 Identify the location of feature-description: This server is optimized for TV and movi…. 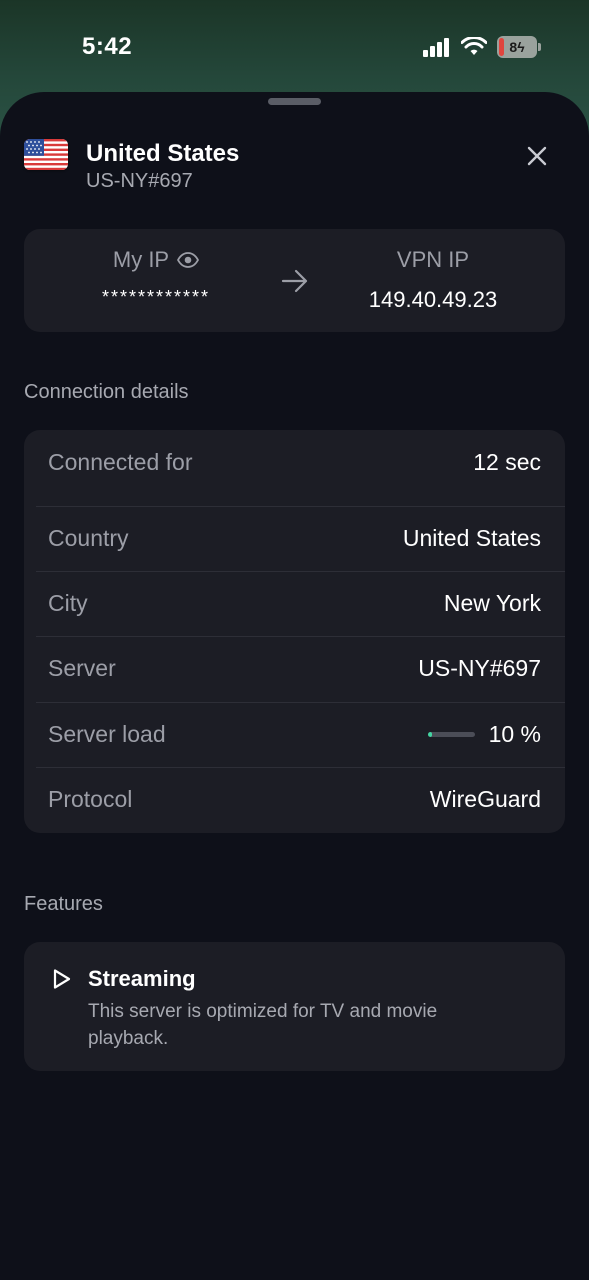
(263, 1025).